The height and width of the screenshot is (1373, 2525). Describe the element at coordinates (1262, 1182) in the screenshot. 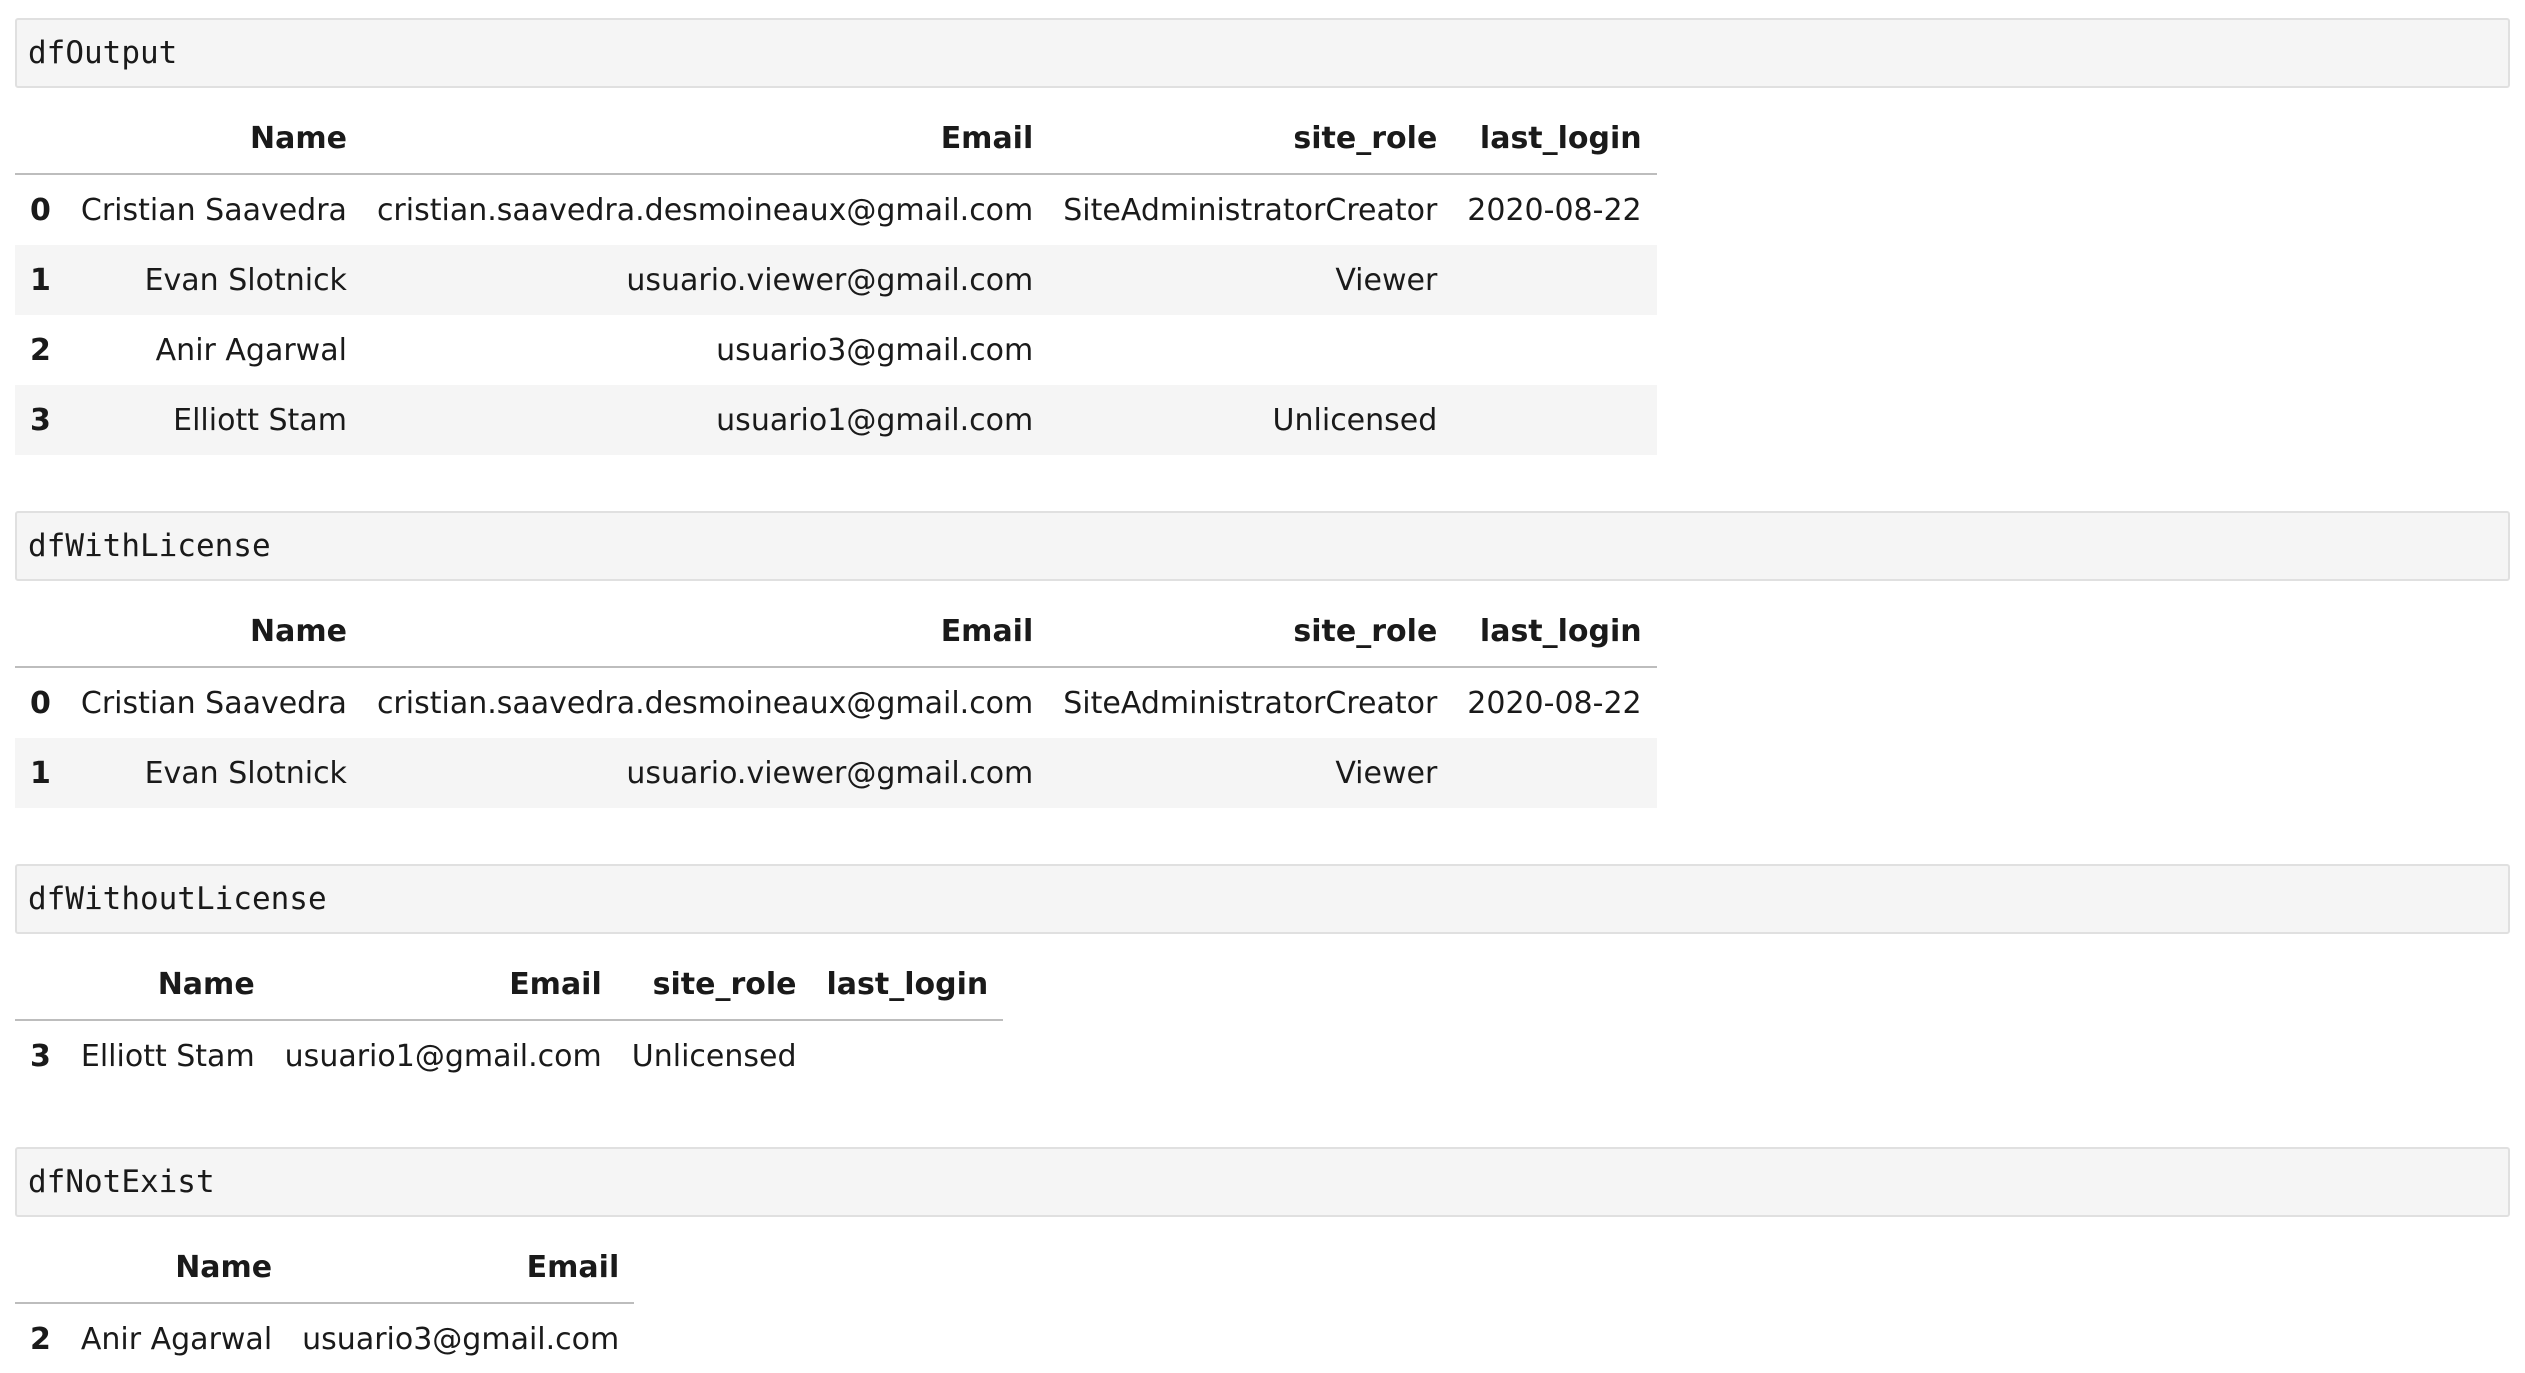

I see `code-input: dfNotExist` at that location.